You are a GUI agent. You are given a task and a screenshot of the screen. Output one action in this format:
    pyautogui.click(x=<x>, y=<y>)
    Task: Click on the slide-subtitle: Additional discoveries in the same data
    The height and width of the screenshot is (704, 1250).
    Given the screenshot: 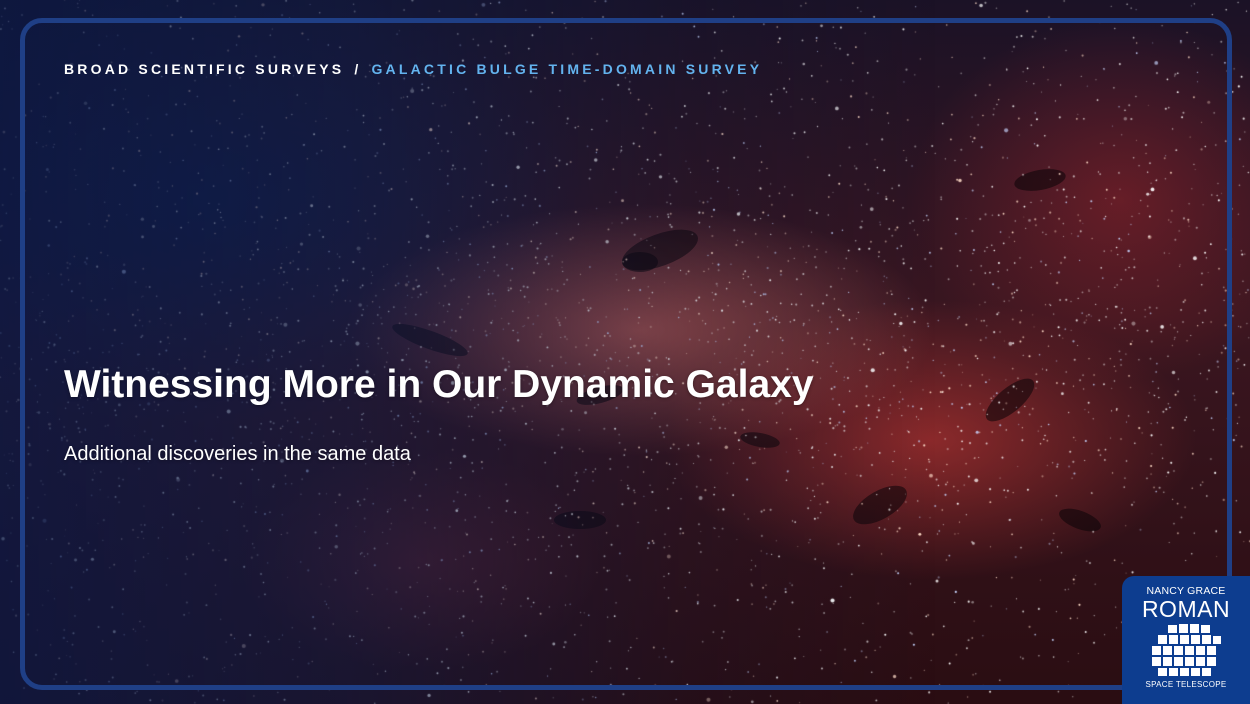 What is the action you would take?
    pyautogui.click(x=237, y=454)
    